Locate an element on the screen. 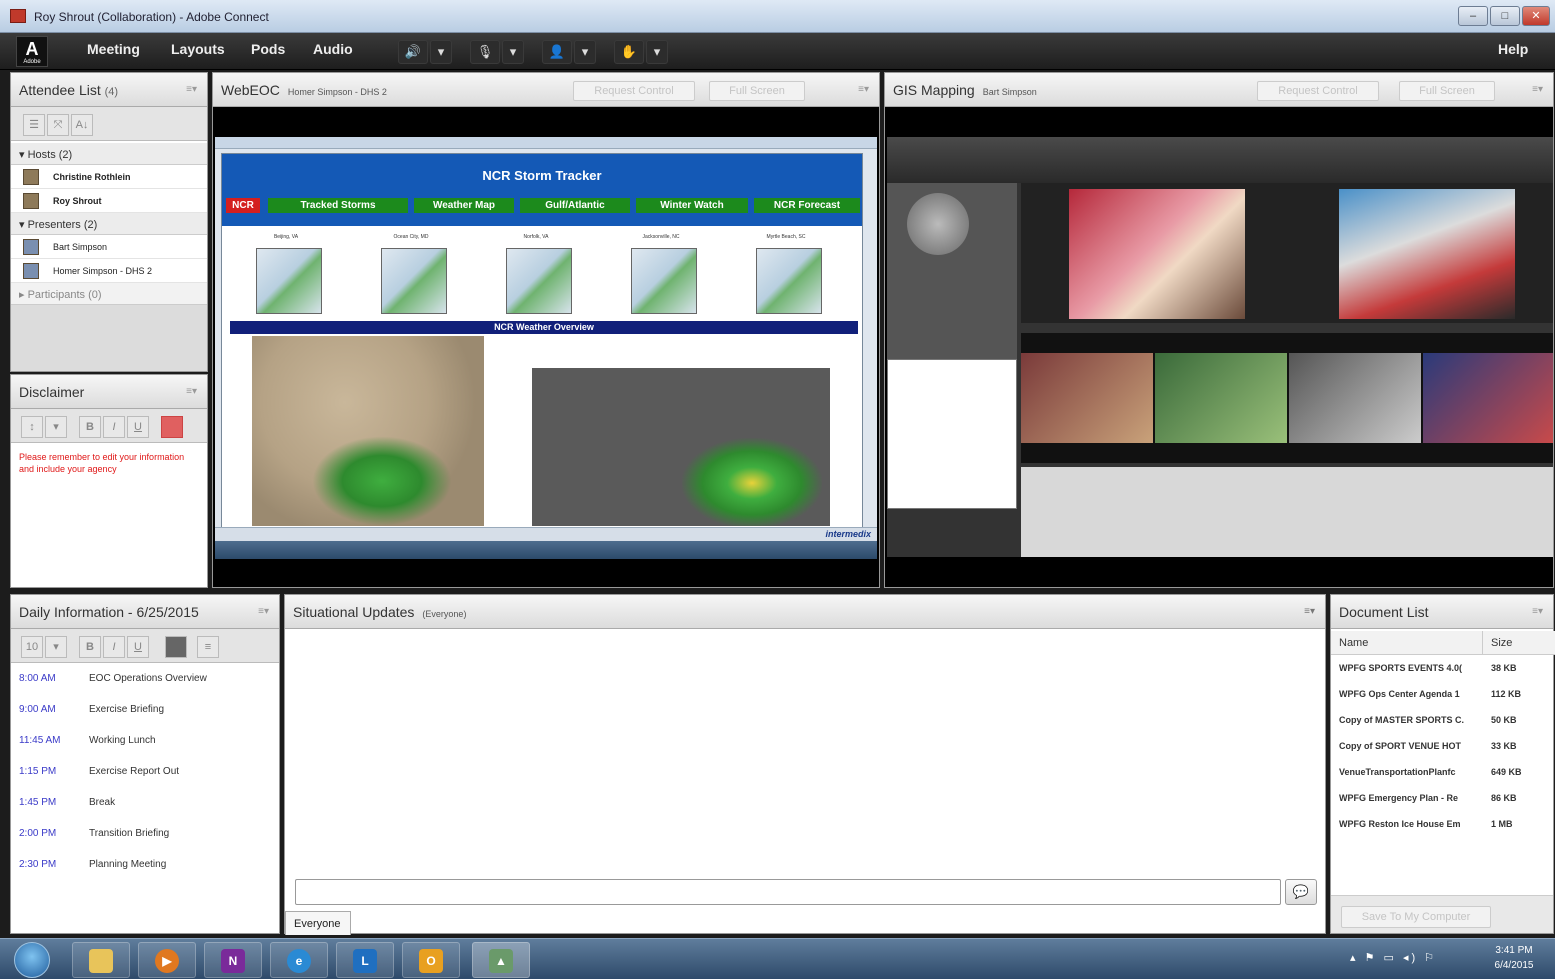 The width and height of the screenshot is (1555, 979). taskbar-onenote: N is located at coordinates (233, 960).